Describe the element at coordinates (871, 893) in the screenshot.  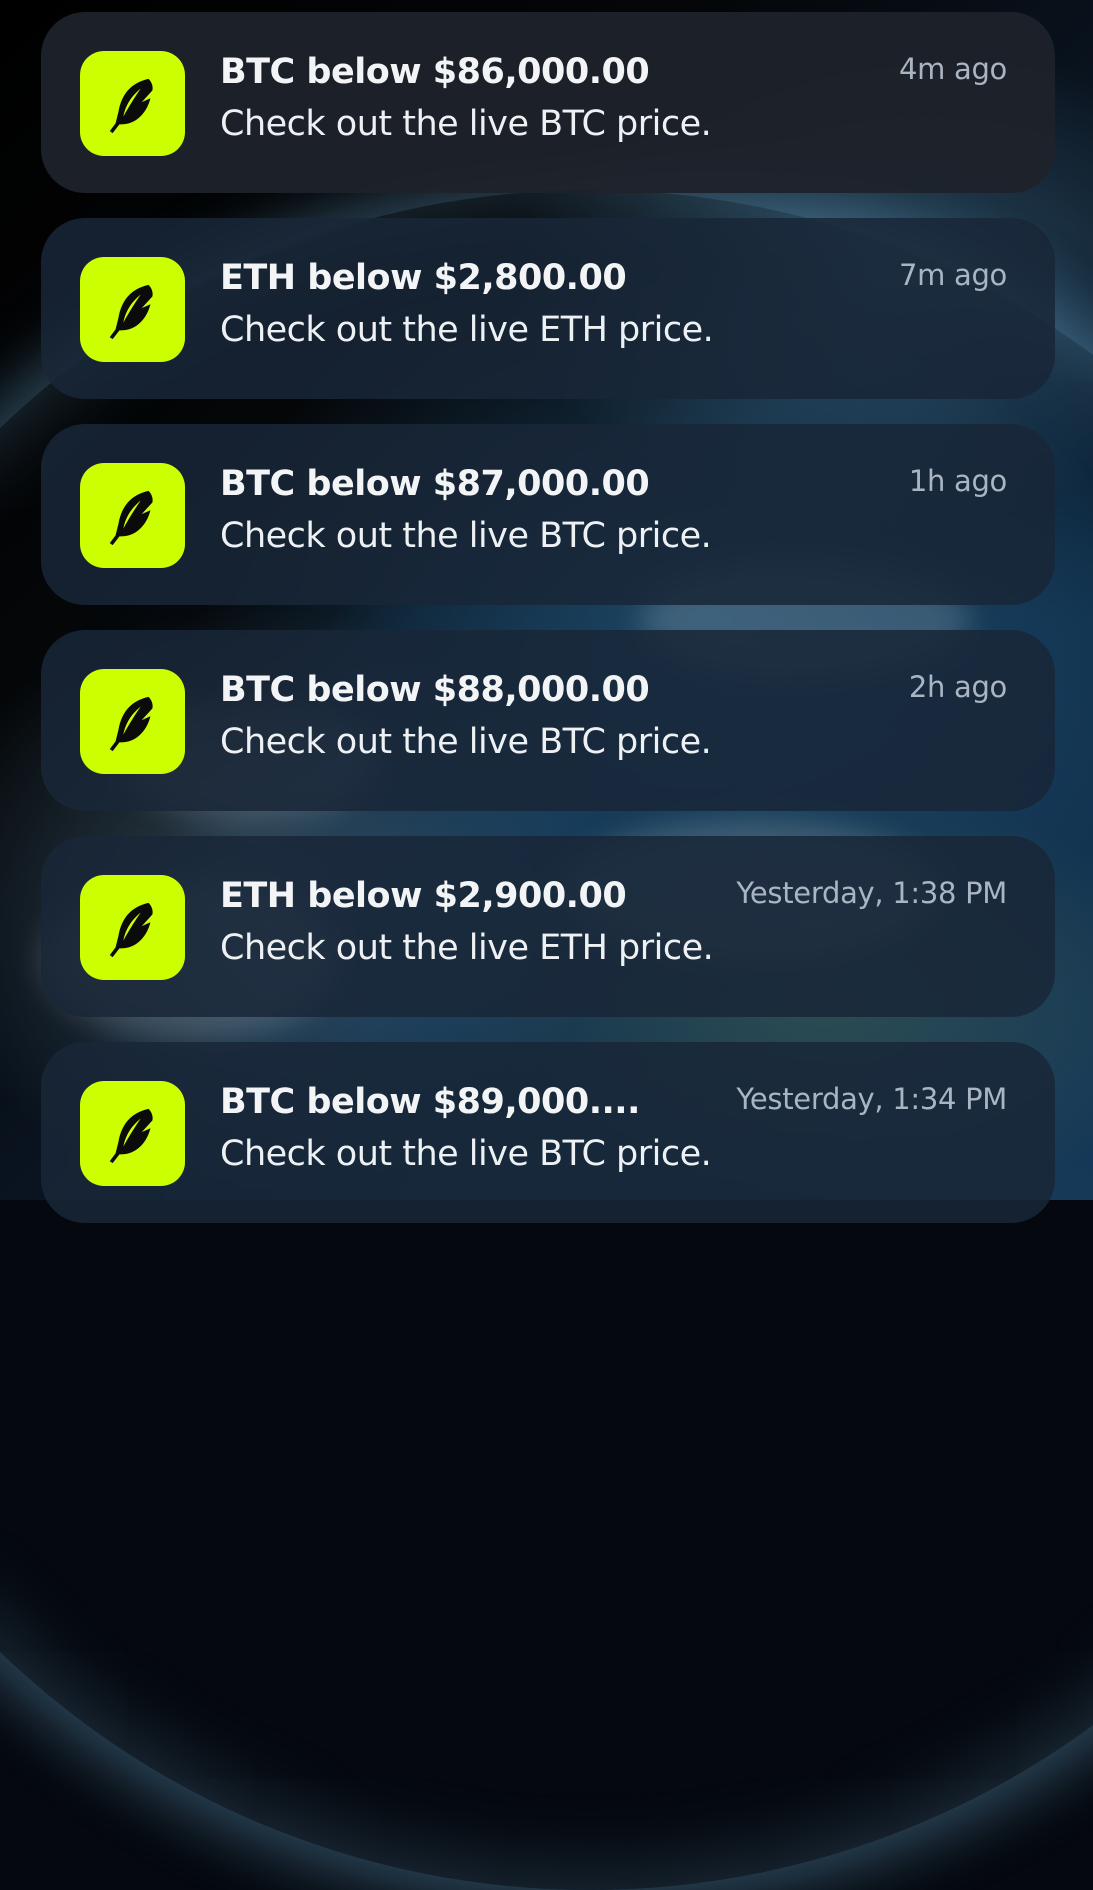
I see `notification-timestamp: Yesterday, 1:38 PM` at that location.